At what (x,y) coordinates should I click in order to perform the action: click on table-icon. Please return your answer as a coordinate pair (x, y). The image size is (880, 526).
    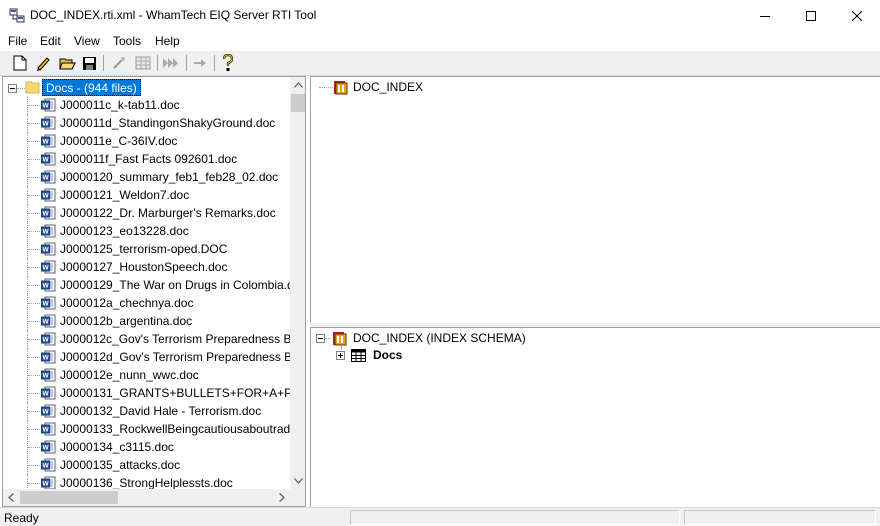
    Looking at the image, I should click on (358, 355).